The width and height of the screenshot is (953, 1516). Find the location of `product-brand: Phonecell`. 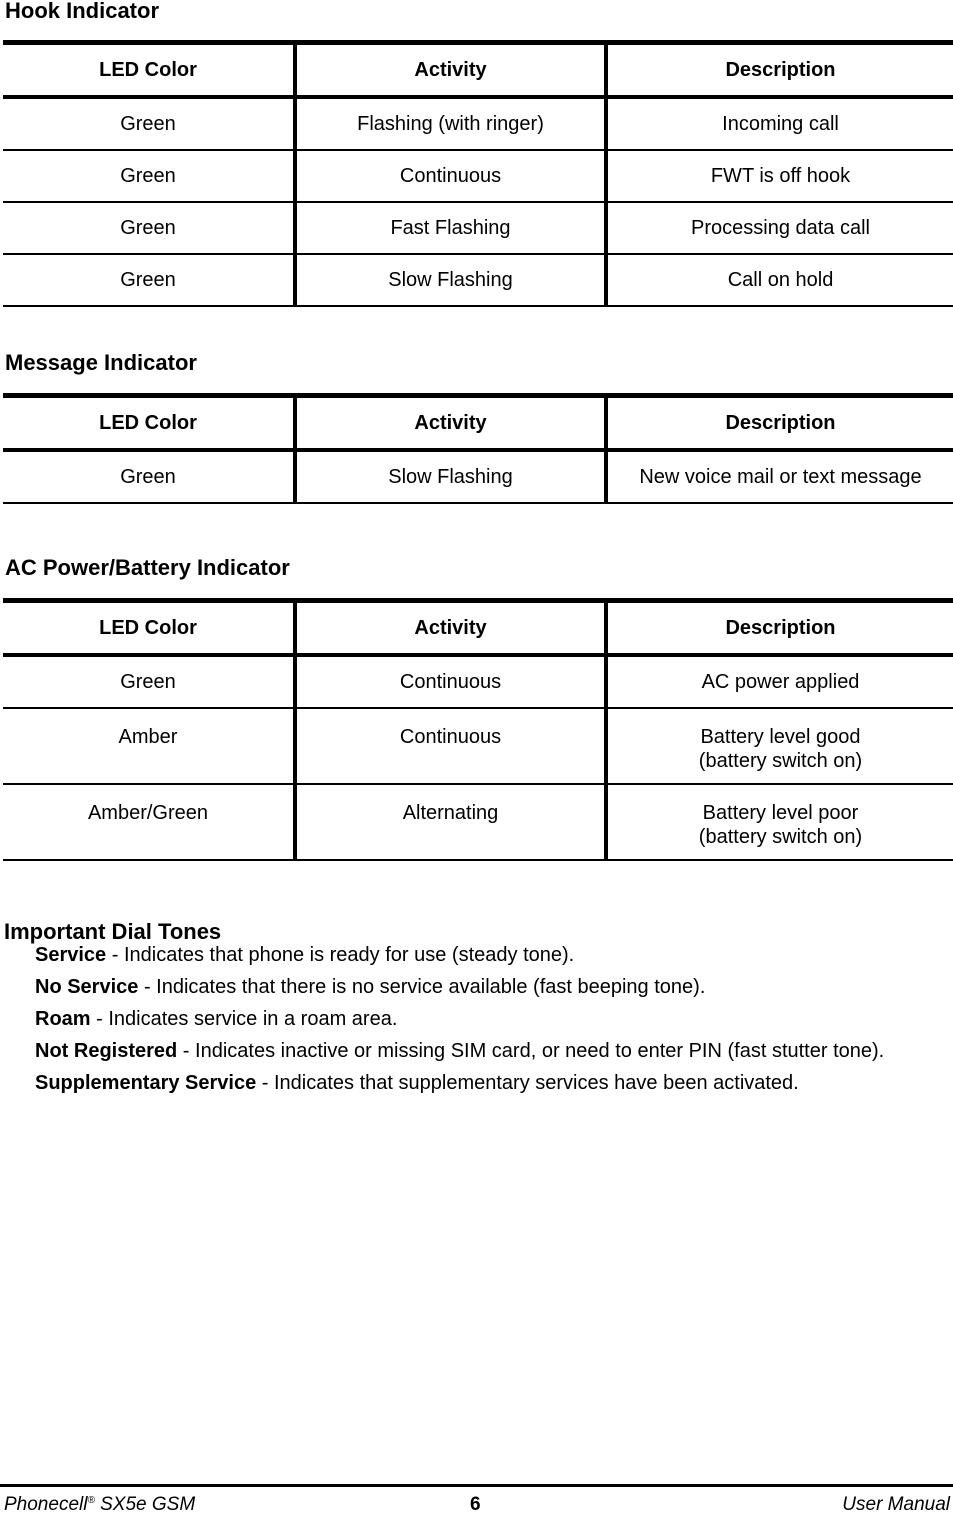

product-brand: Phonecell is located at coordinates (46, 1504).